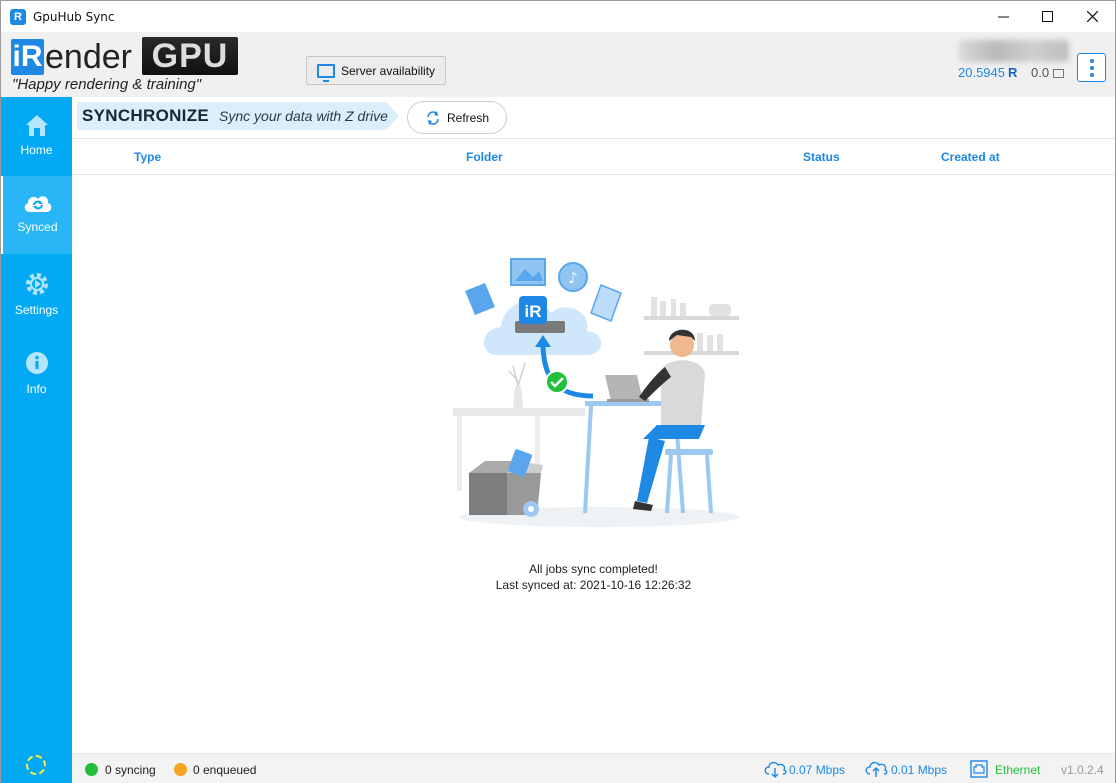 This screenshot has height=783, width=1116. Describe the element at coordinates (821, 157) in the screenshot. I see `column-header-status: Status` at that location.